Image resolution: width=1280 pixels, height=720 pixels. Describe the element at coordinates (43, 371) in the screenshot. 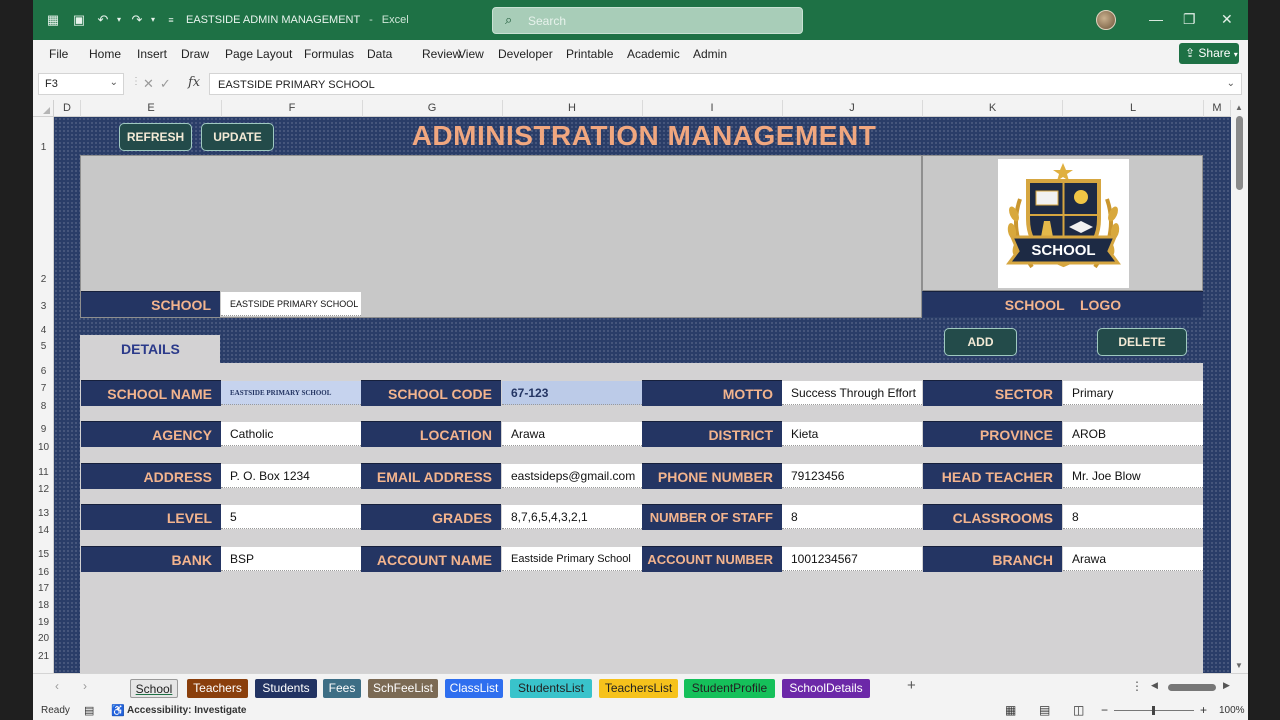

I see `row-header-6: 6` at that location.